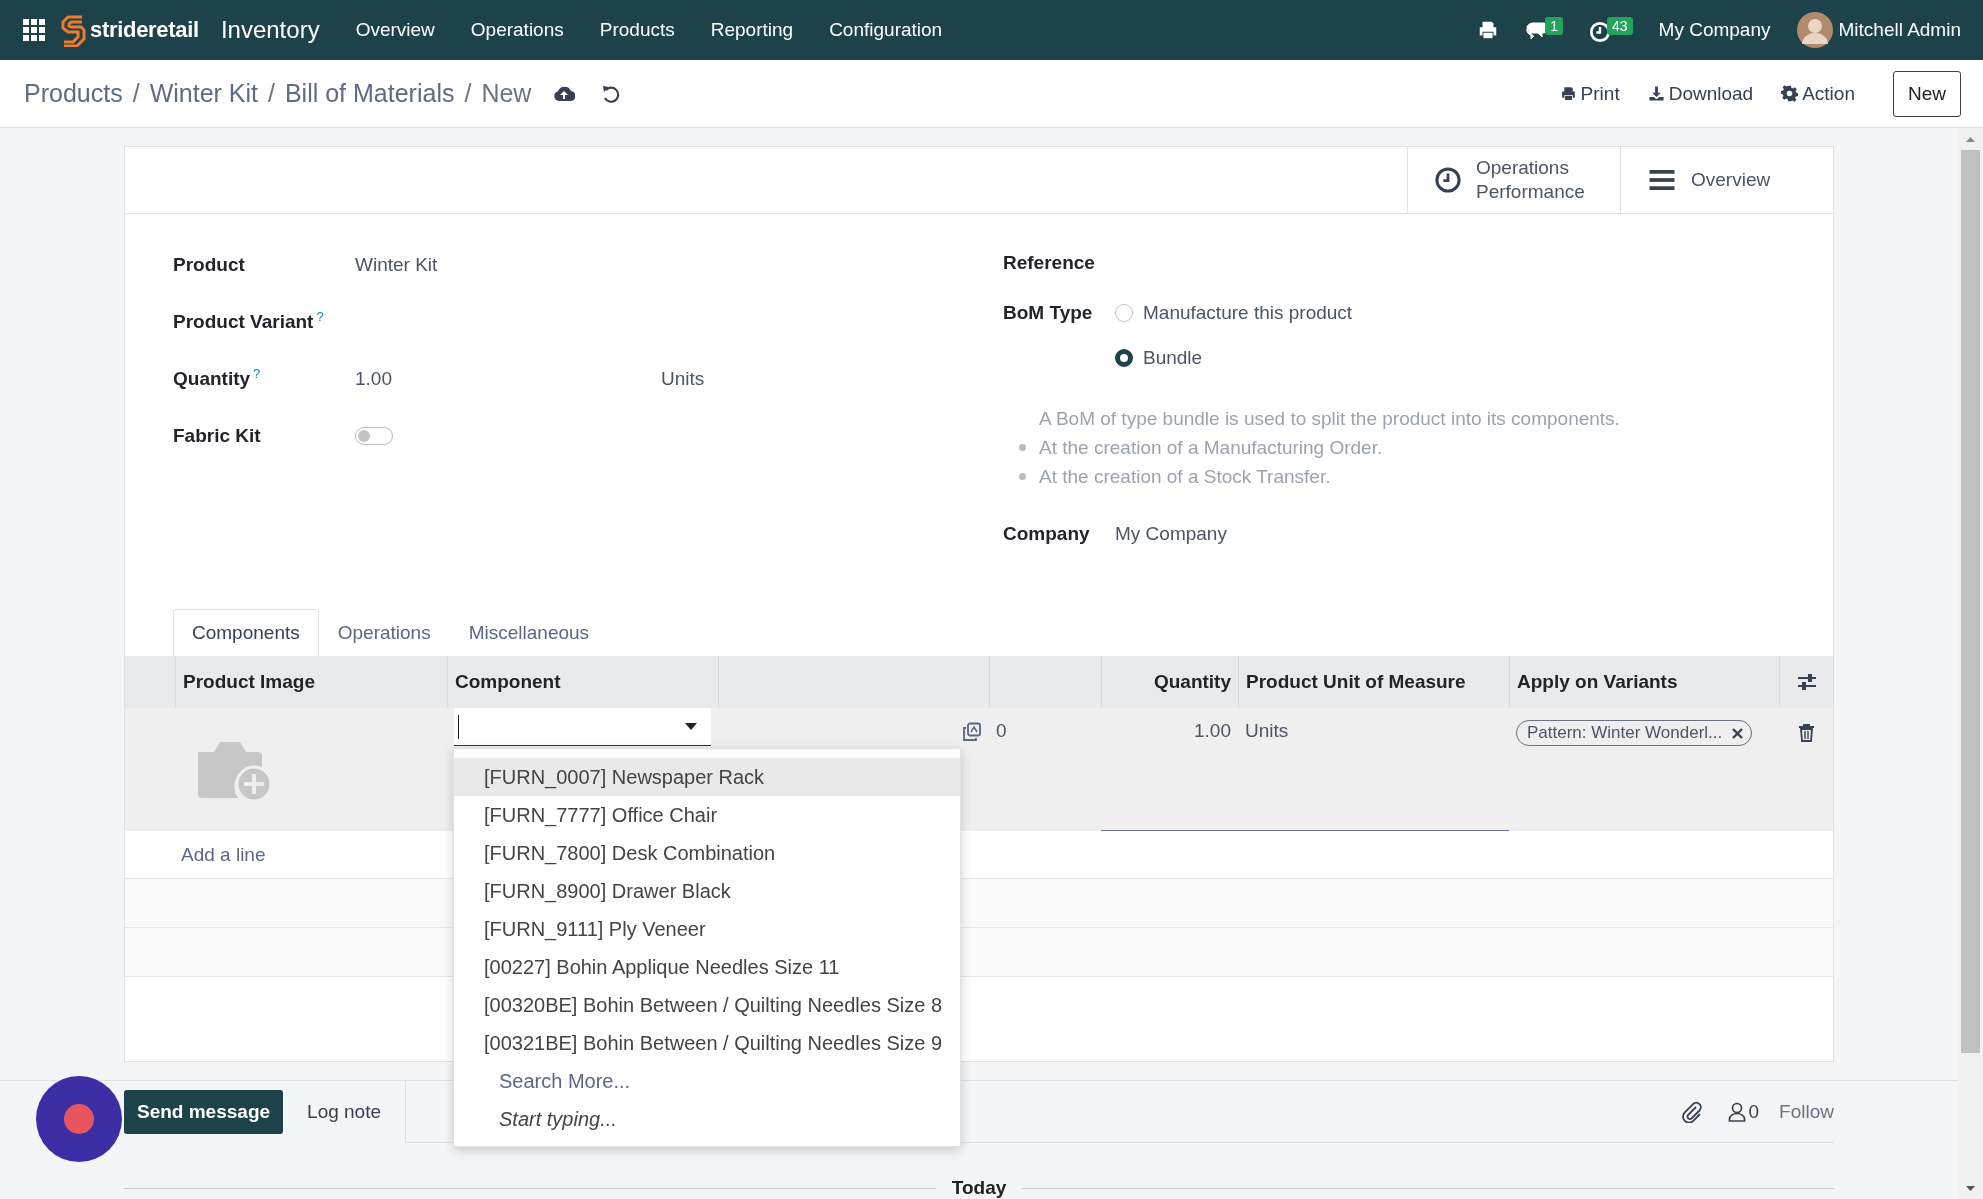 The height and width of the screenshot is (1199, 1983). What do you see at coordinates (1124, 357) in the screenshot?
I see `radio-button` at bounding box center [1124, 357].